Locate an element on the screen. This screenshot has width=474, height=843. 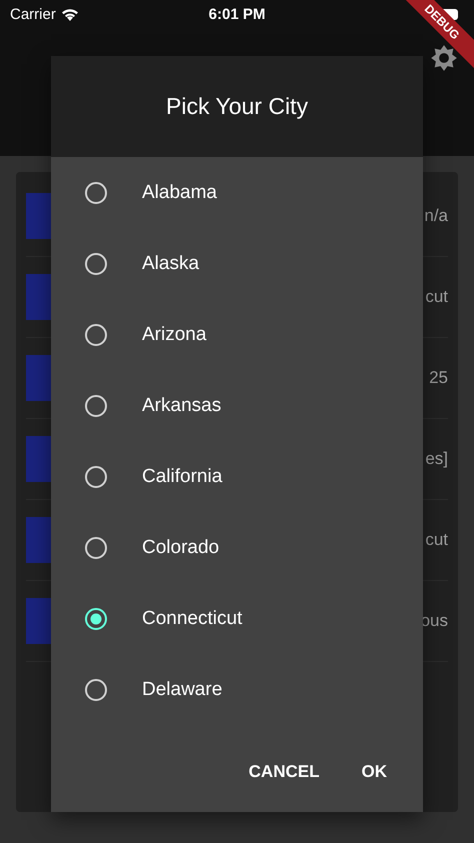
radio-option: Colorado is located at coordinates (237, 547).